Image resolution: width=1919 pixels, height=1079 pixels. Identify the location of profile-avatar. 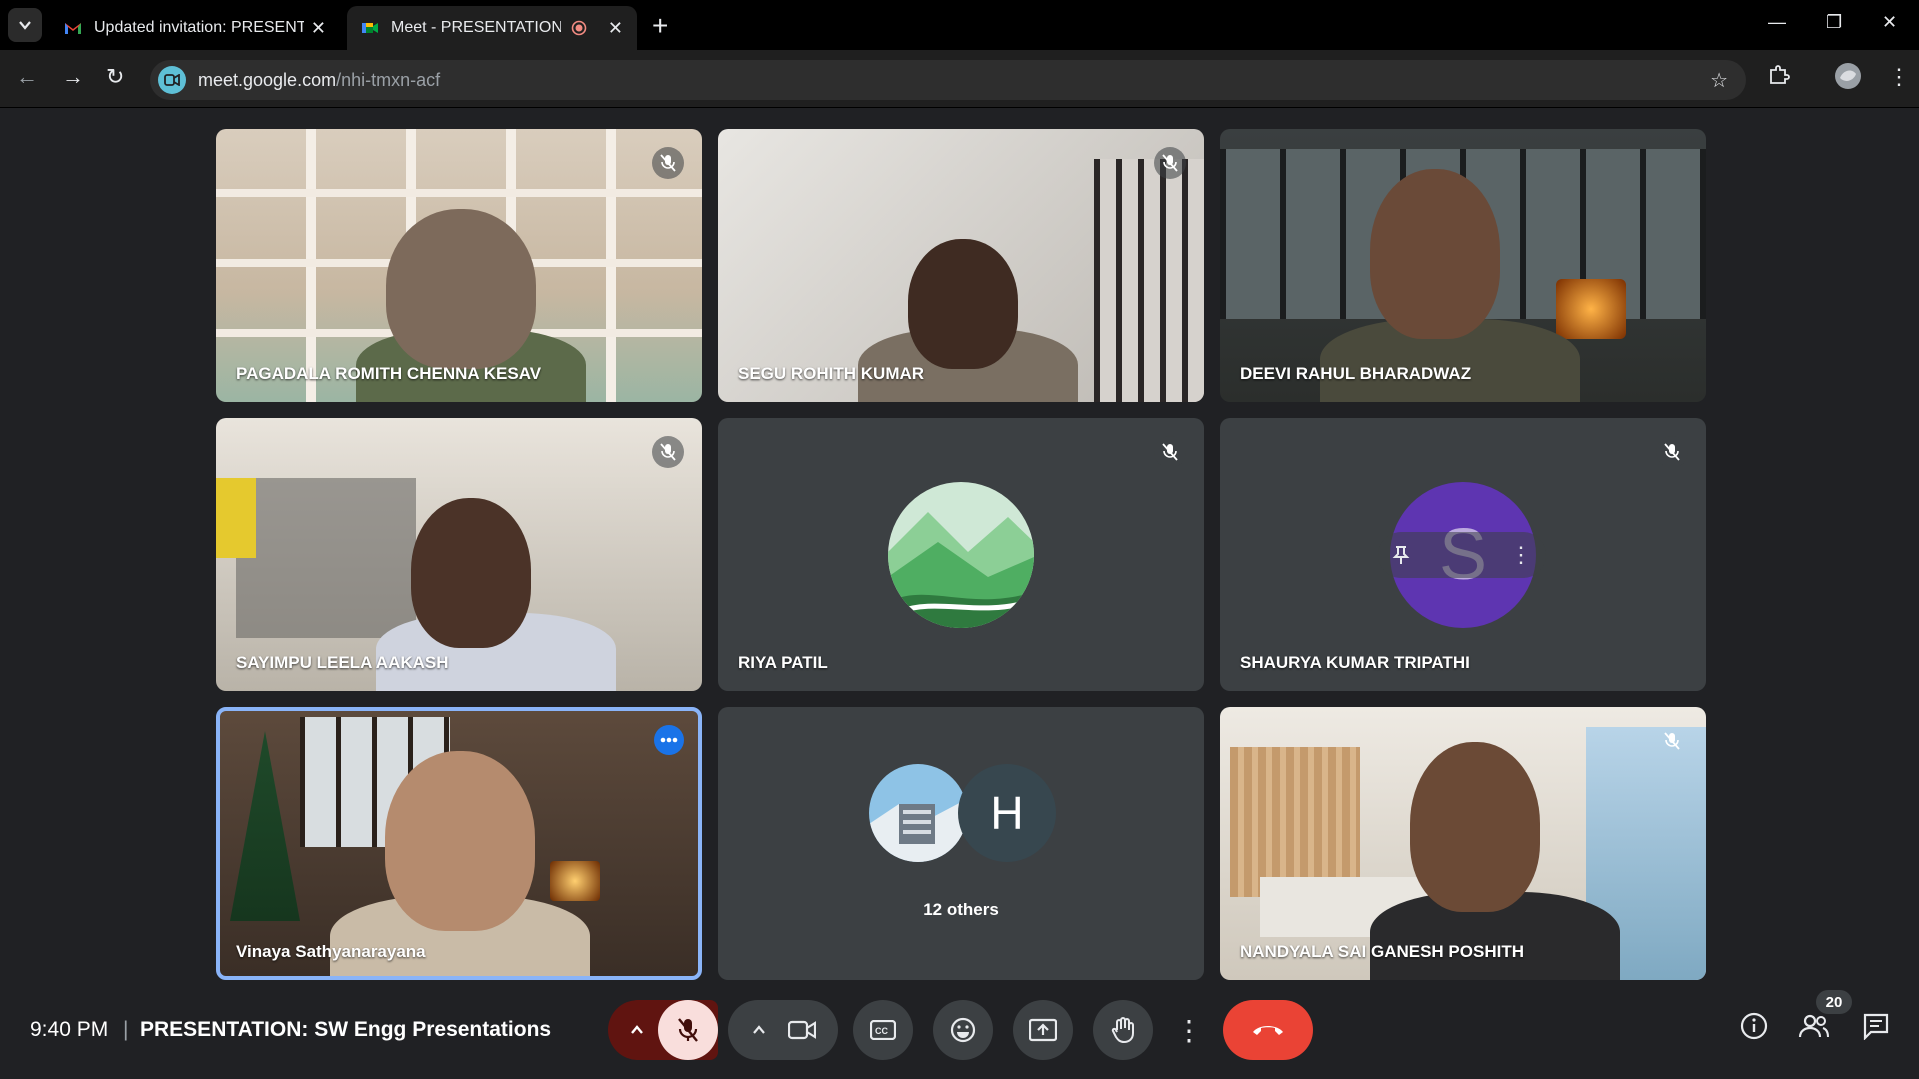
(1848, 79).